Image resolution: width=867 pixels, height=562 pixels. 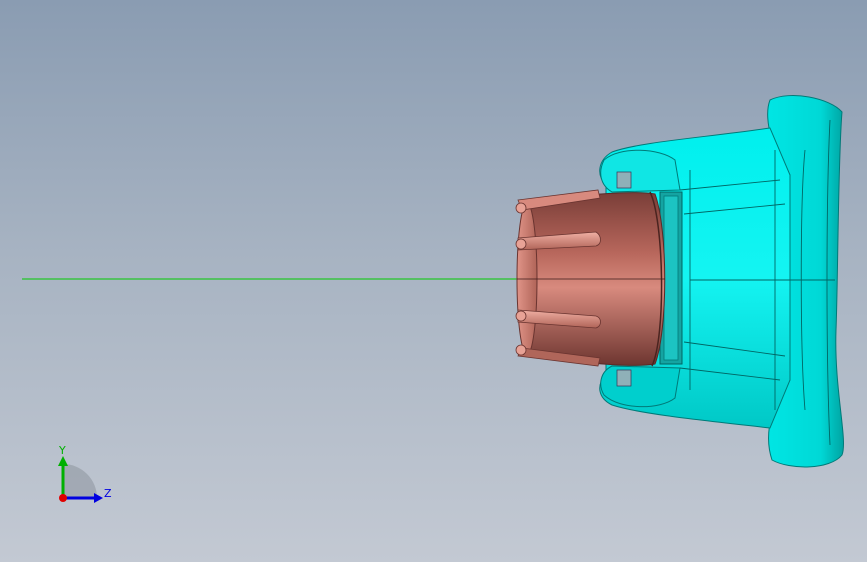 I want to click on triad-quadrant, so click(x=80, y=481).